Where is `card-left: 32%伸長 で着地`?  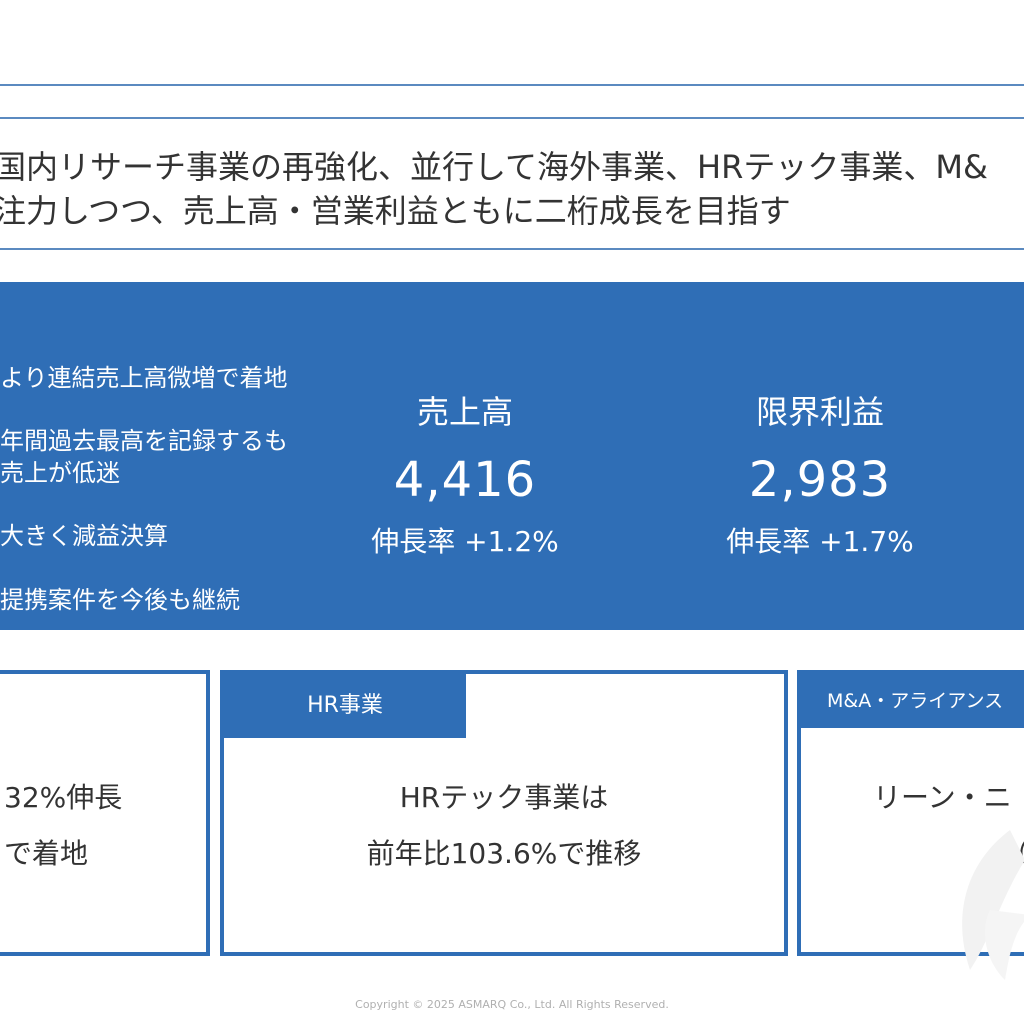 card-left: 32%伸長 で着地 is located at coordinates (105, 813).